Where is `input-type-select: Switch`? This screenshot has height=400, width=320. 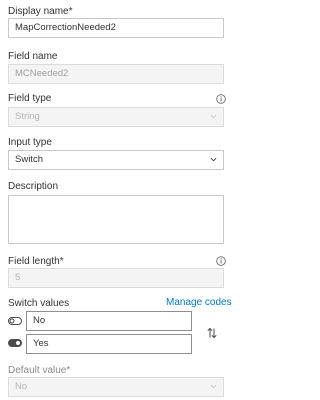 input-type-select: Switch is located at coordinates (116, 160).